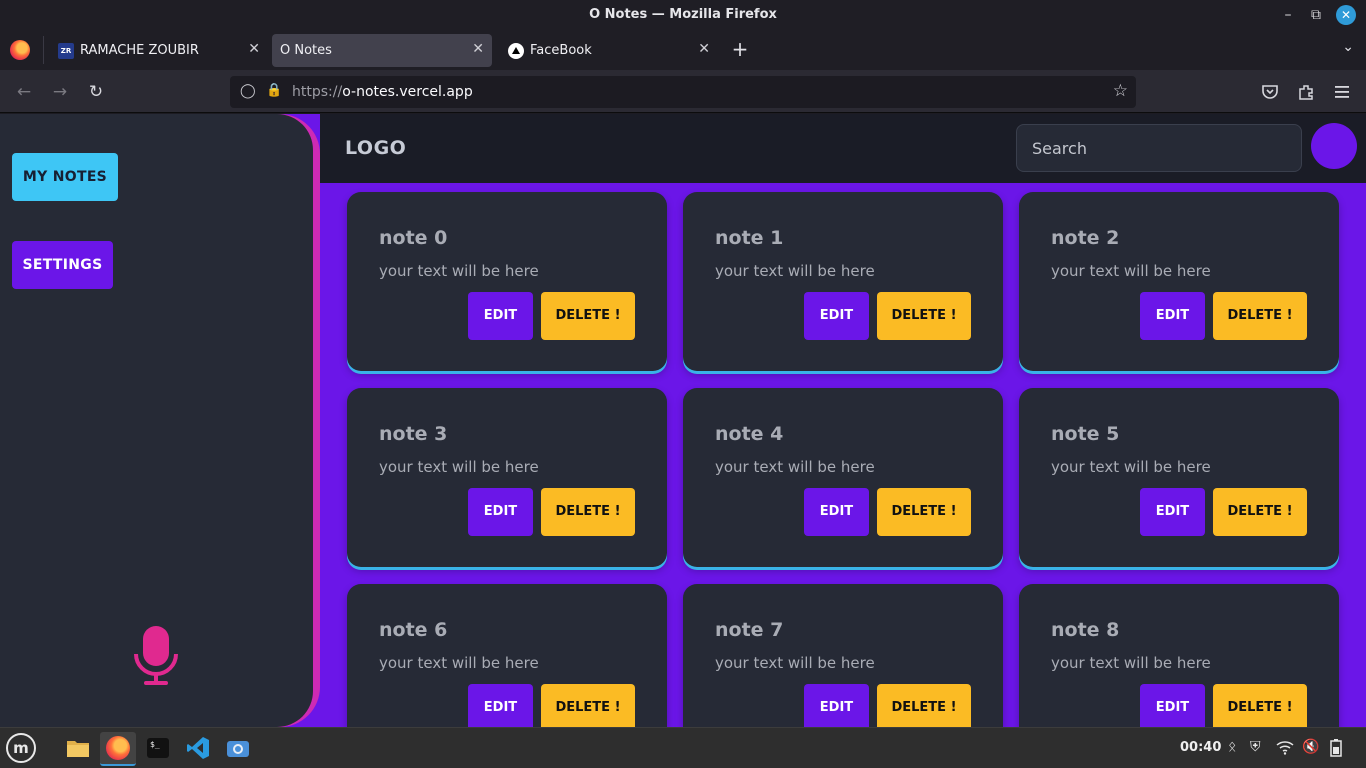 This screenshot has height=768, width=1366. What do you see at coordinates (1336, 748) in the screenshot?
I see `battery-icon` at bounding box center [1336, 748].